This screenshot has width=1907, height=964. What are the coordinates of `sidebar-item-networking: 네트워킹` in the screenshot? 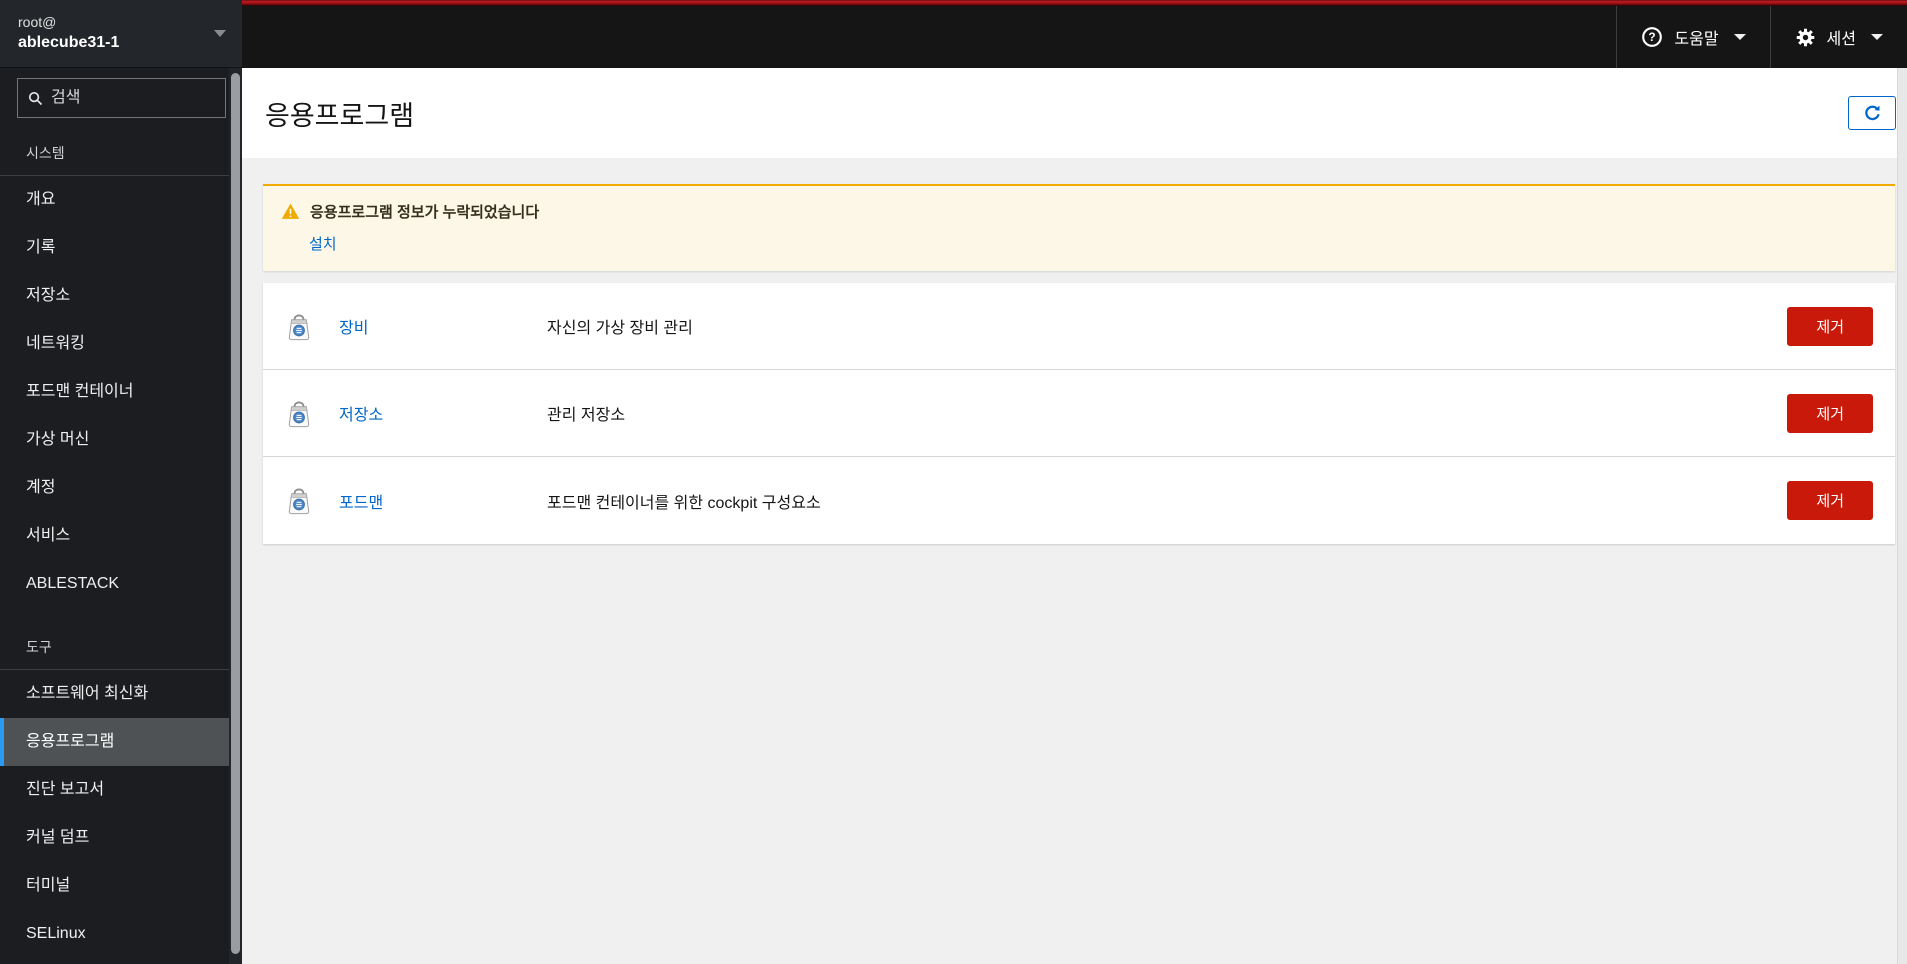 It's located at (121, 344).